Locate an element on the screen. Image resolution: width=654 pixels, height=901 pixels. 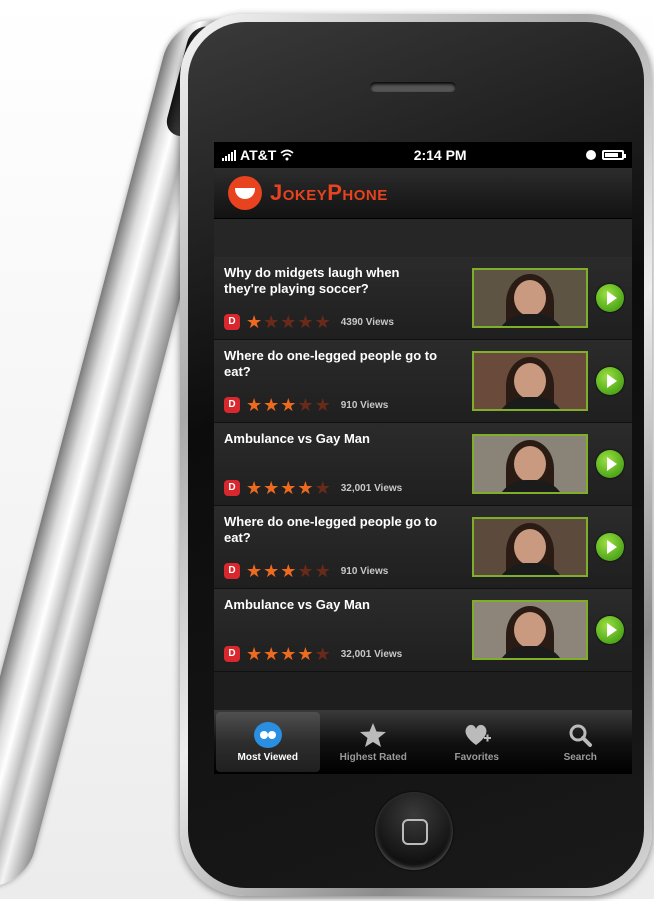
video-meta: D ★ ★ ★ ★ ★ 4390 Views is located at coordinates (309, 322).